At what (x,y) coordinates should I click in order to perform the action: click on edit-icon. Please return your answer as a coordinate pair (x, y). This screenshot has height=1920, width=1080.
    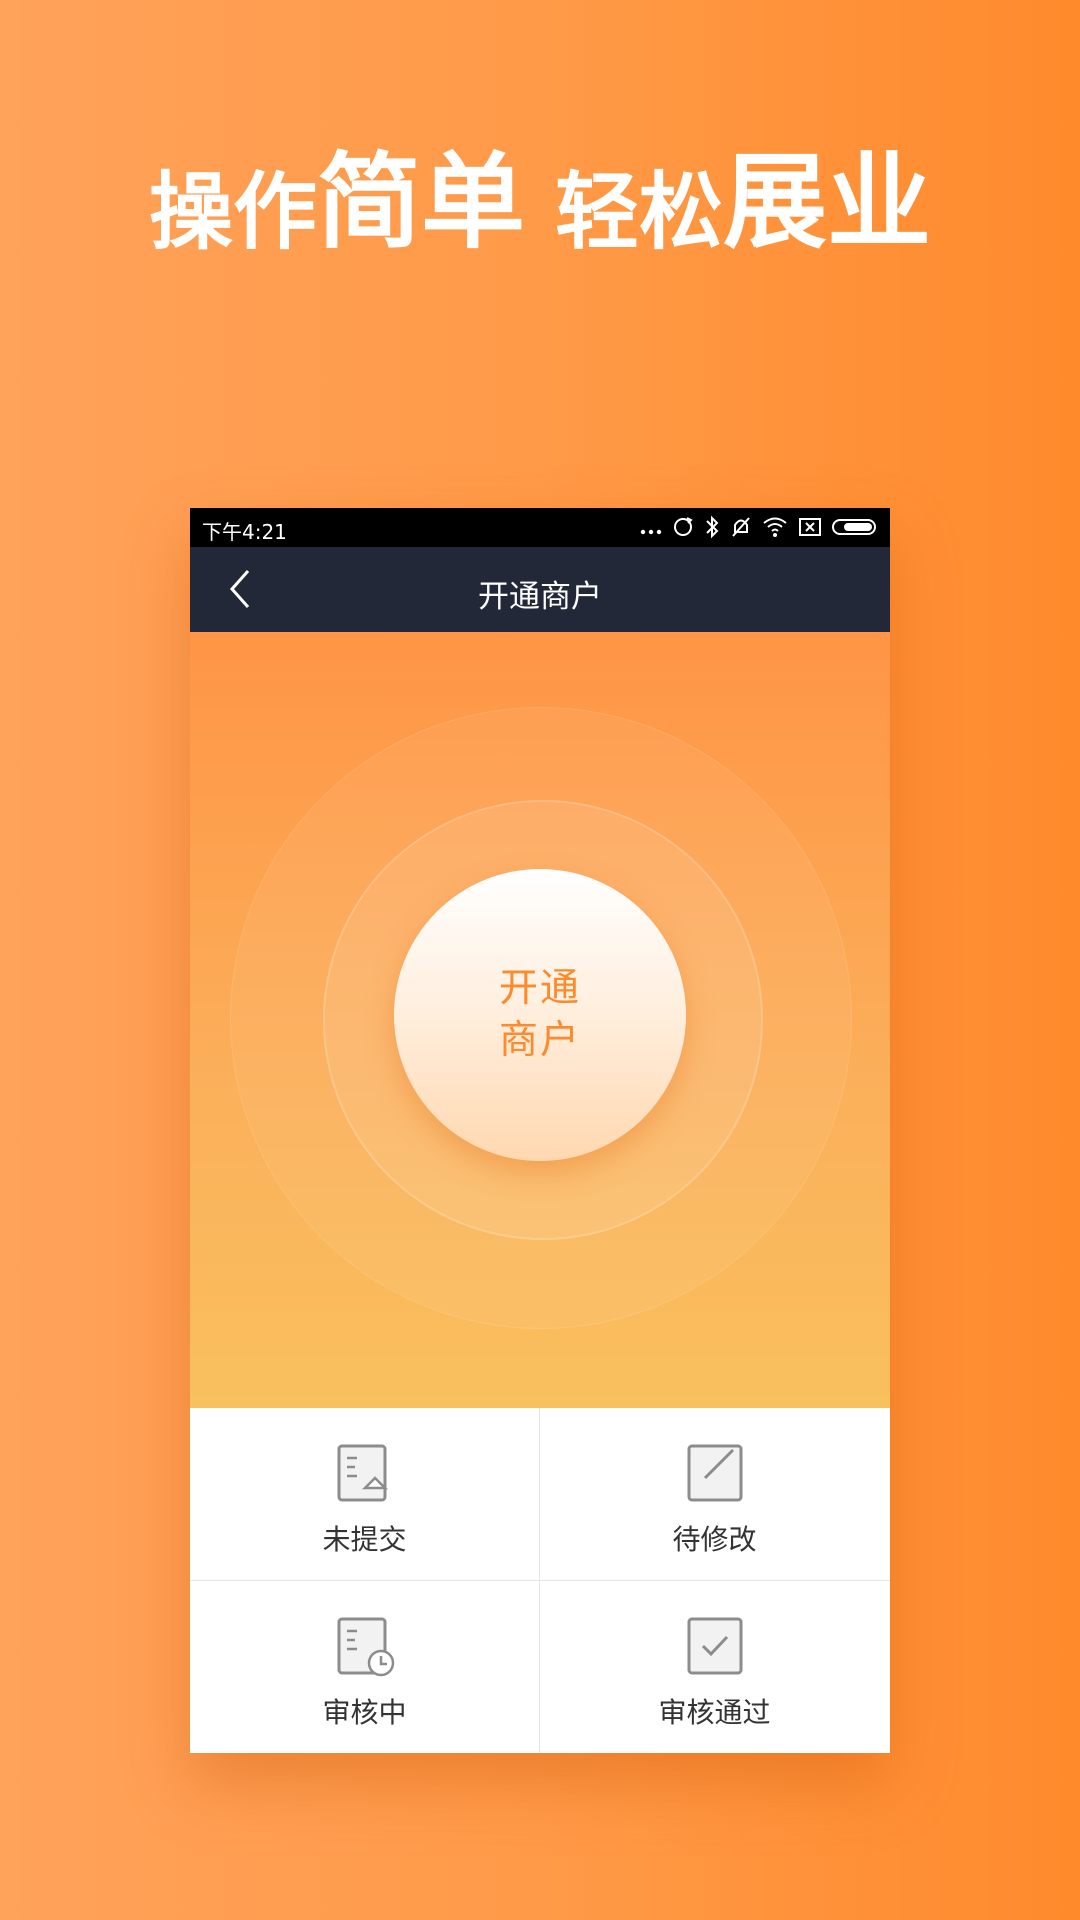
    Looking at the image, I should click on (714, 1473).